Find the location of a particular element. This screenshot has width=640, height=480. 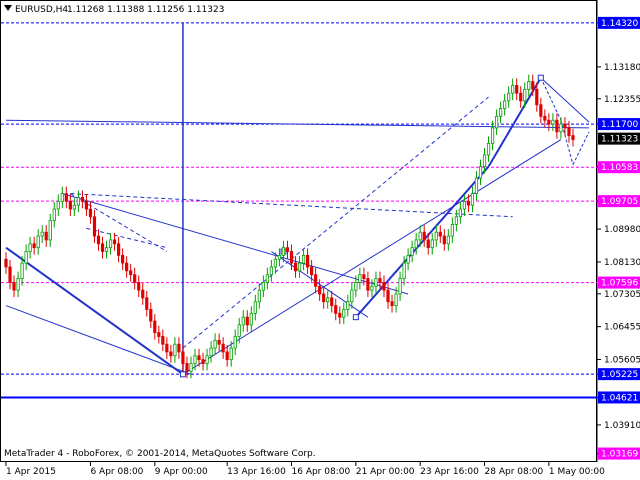

level-label: 1.11323 is located at coordinates (619, 140).